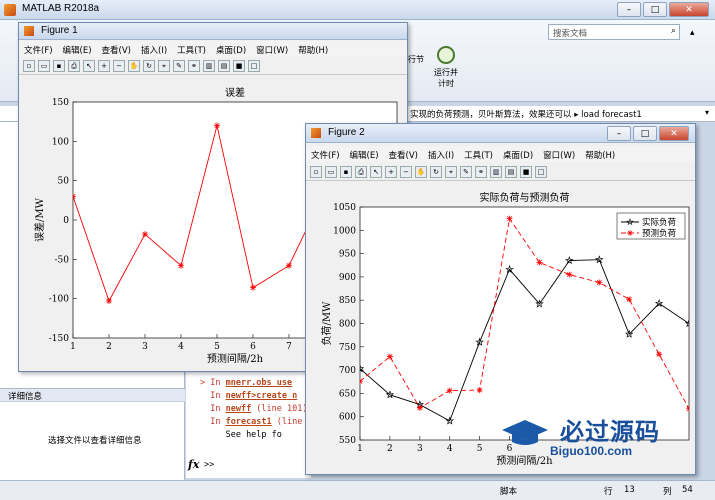 This screenshot has width=715, height=500. What do you see at coordinates (390, 449) in the screenshot?
I see `x-tick-label: 2` at bounding box center [390, 449].